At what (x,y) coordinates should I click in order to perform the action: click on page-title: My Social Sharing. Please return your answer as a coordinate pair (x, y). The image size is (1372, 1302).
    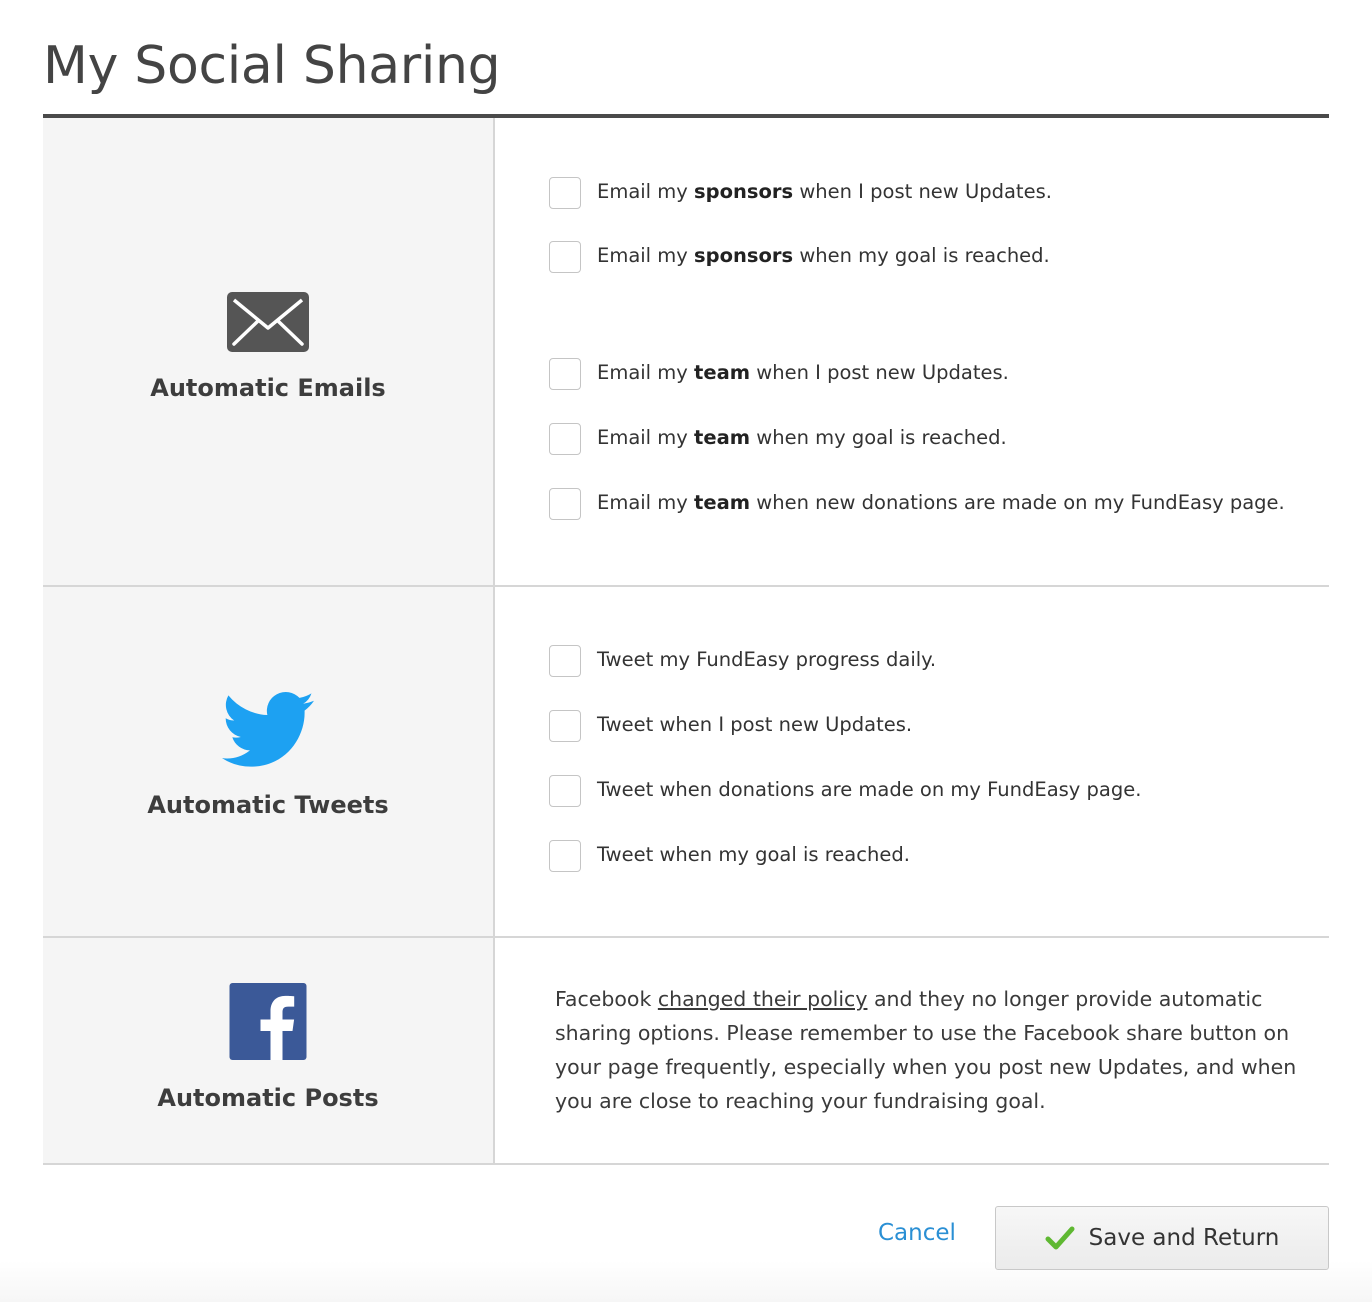
    Looking at the image, I should click on (272, 66).